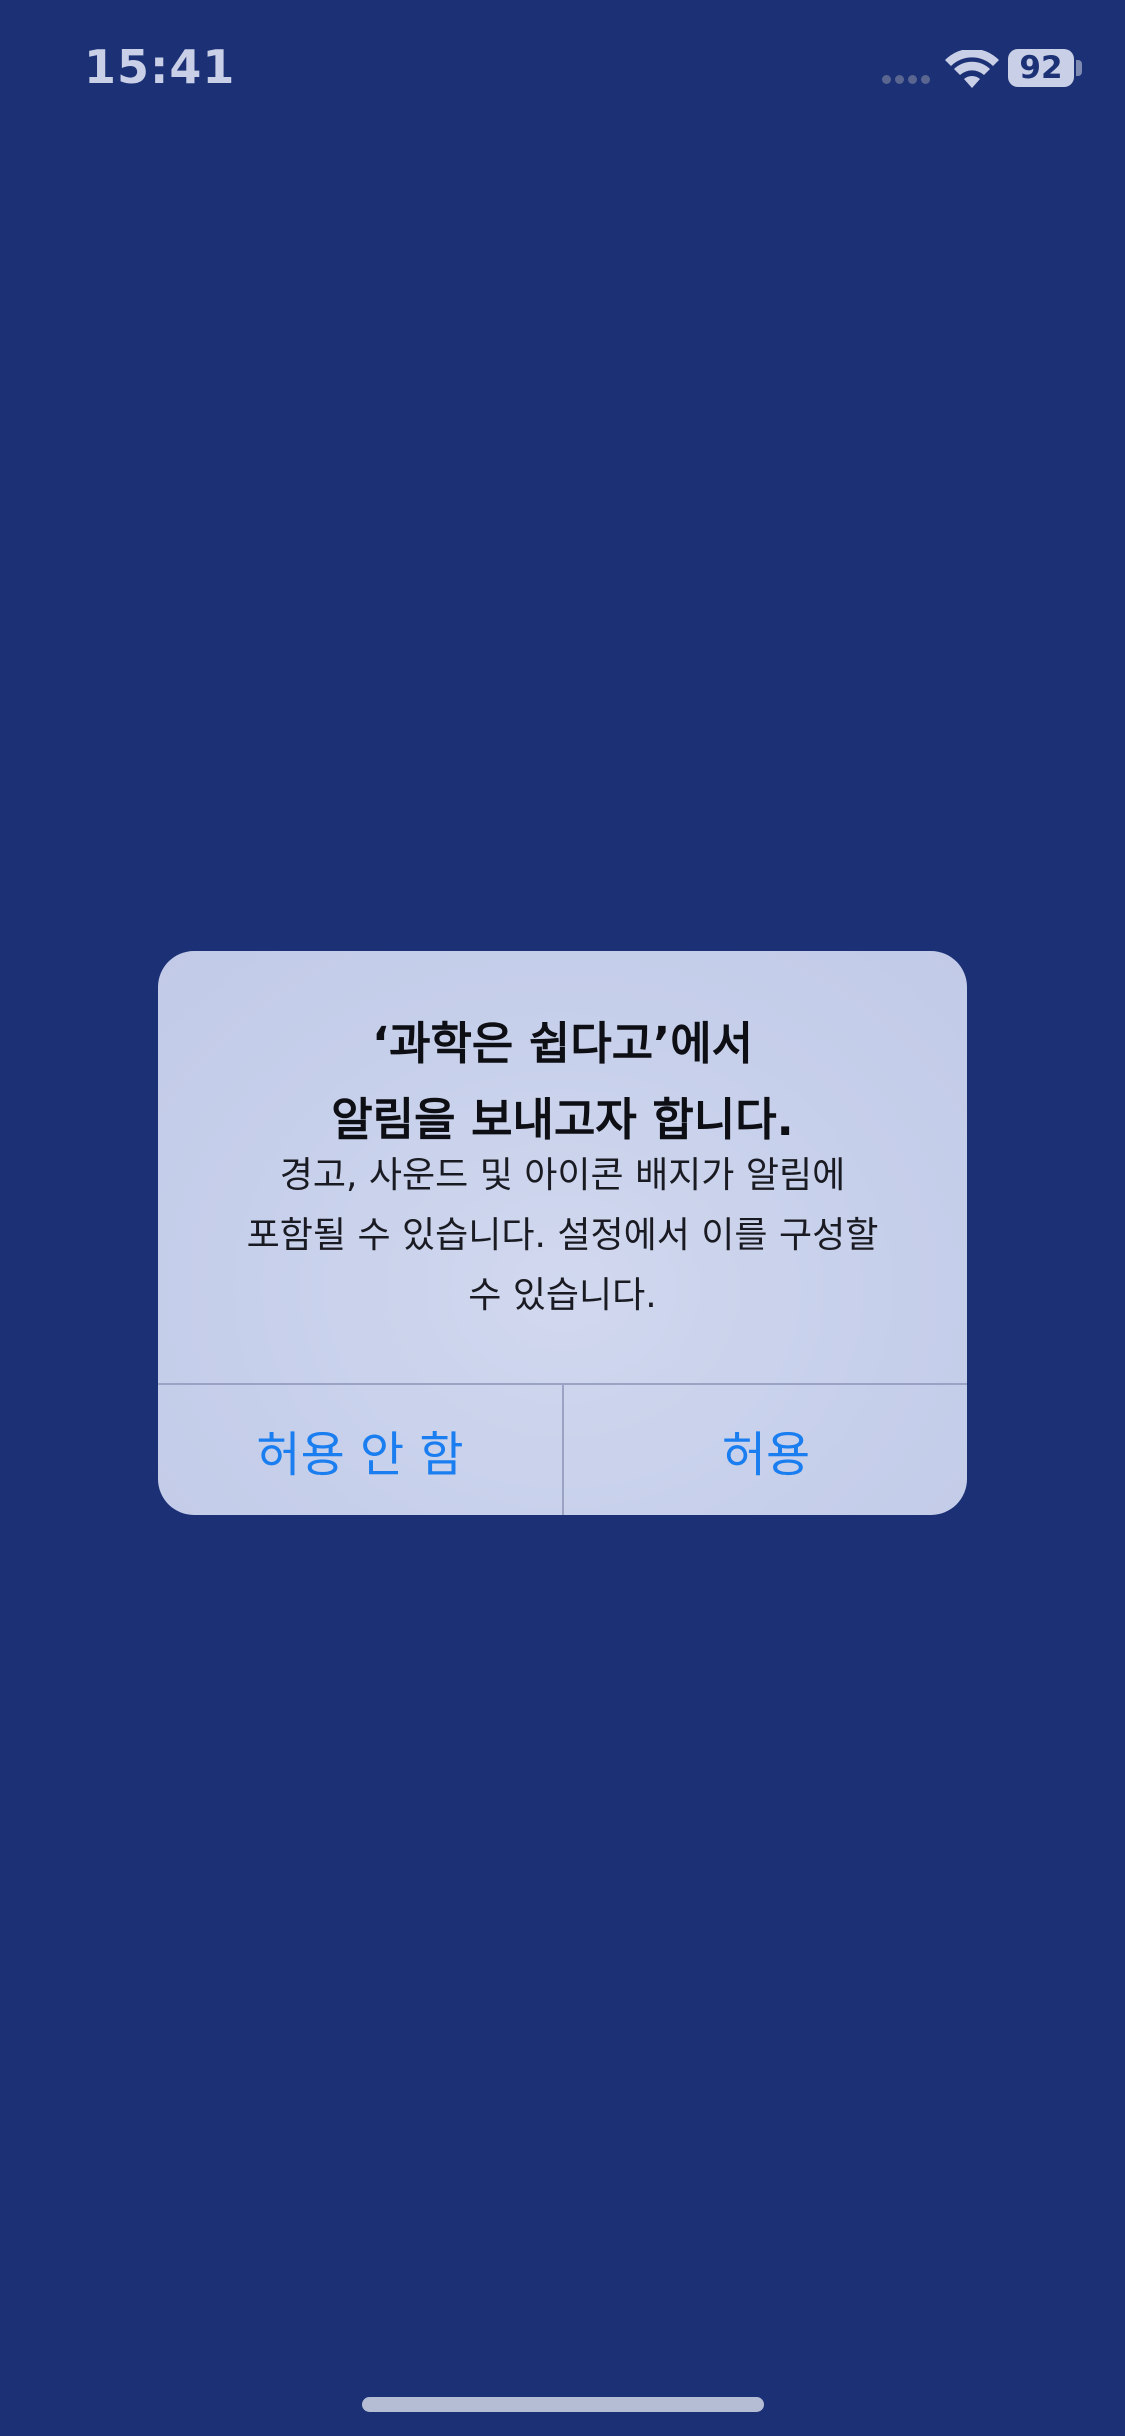  I want to click on battery-icon: 92, so click(1041, 68).